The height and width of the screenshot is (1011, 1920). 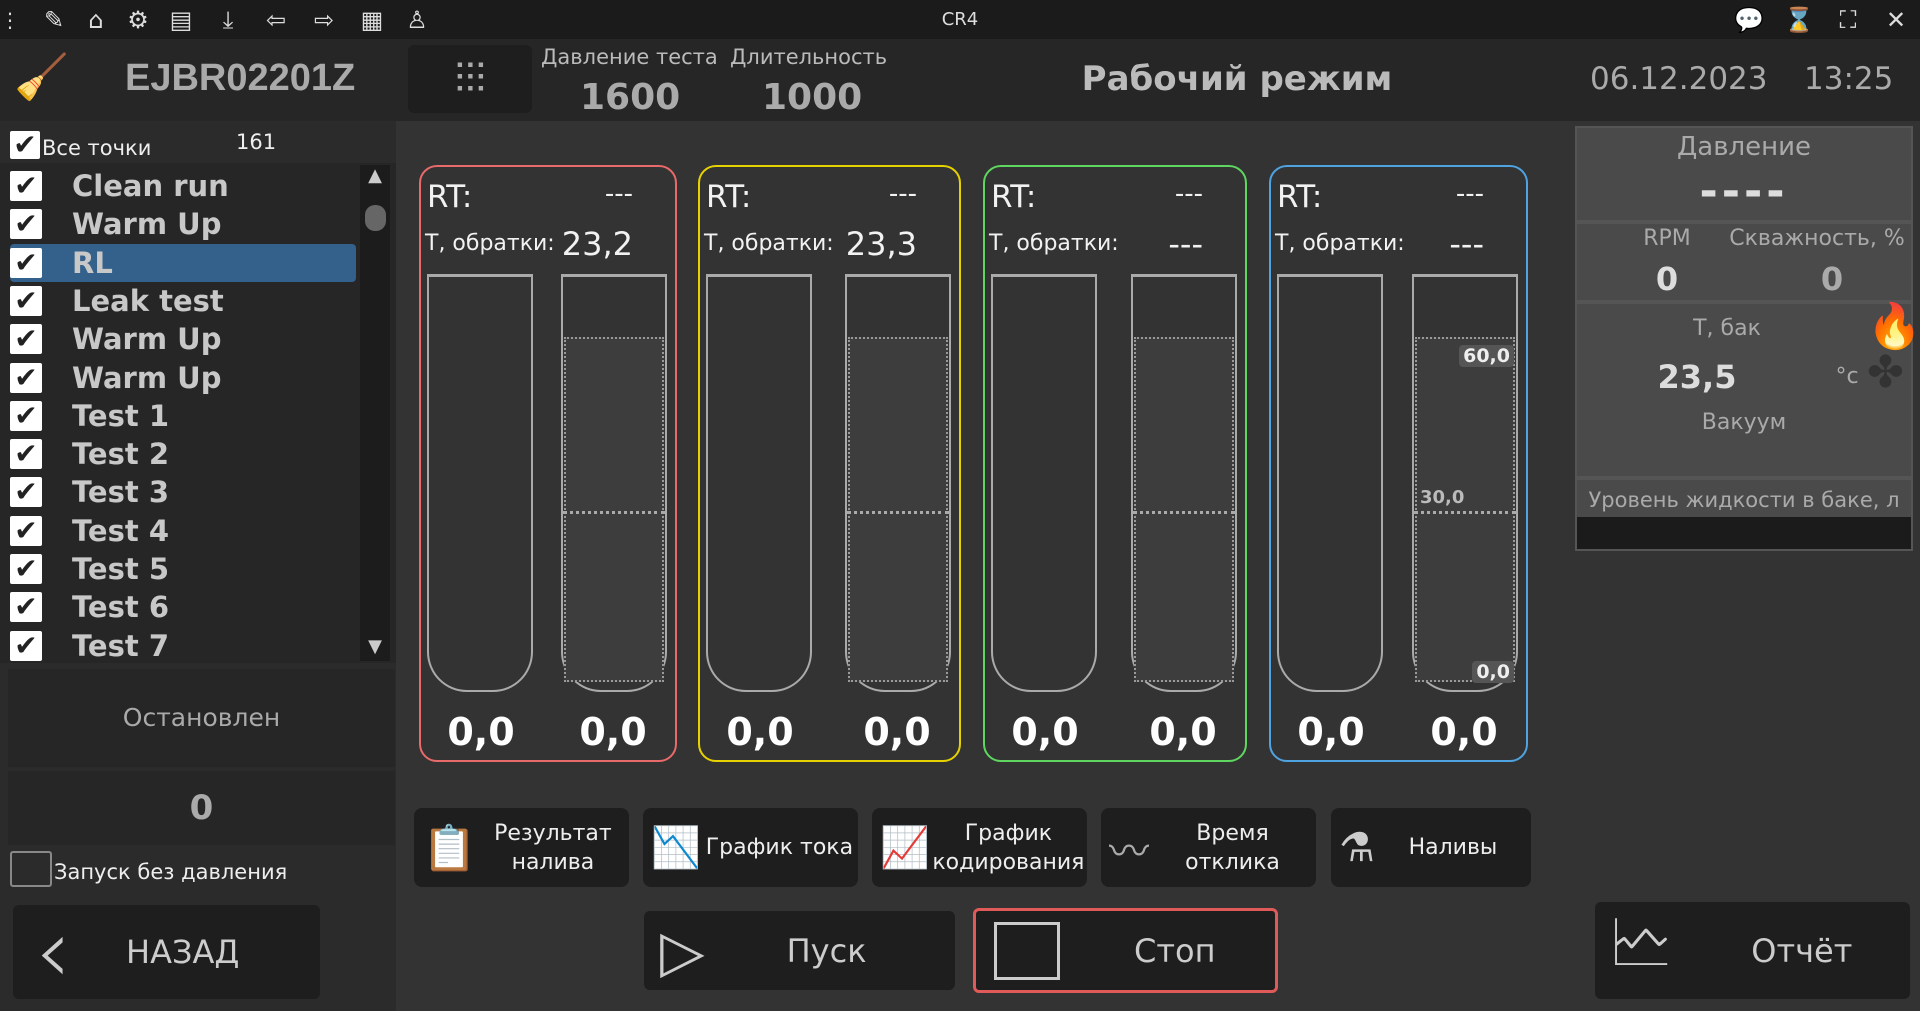 What do you see at coordinates (597, 244) in the screenshot?
I see `return-temp-value: 23,2` at bounding box center [597, 244].